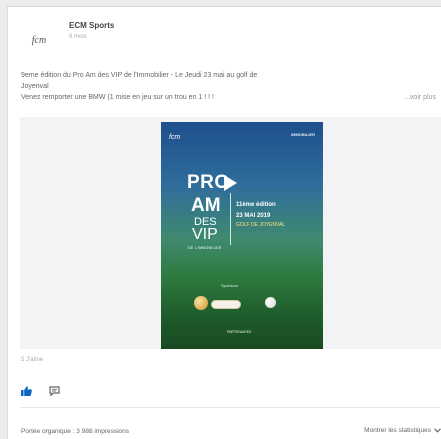 The width and height of the screenshot is (441, 439). Describe the element at coordinates (78, 37) in the screenshot. I see `post-time: 8 mois` at that location.